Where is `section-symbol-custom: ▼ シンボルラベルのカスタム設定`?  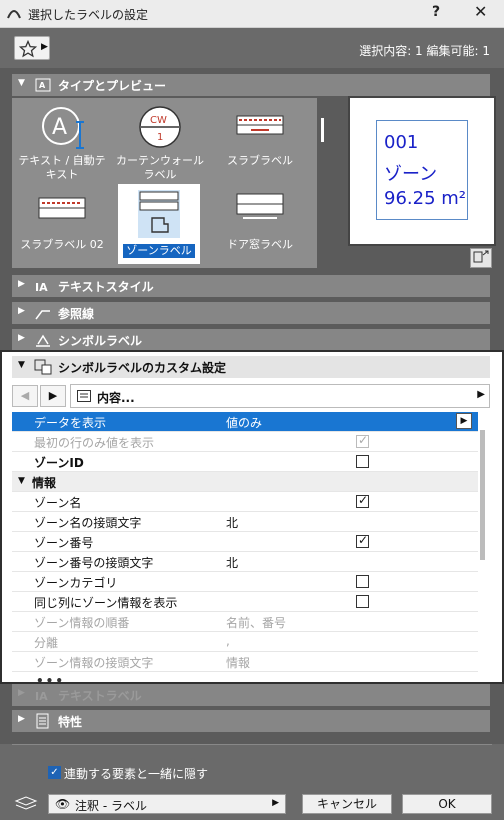
section-symbol-custom: ▼ シンボルラベルのカスタム設定 is located at coordinates (251, 367).